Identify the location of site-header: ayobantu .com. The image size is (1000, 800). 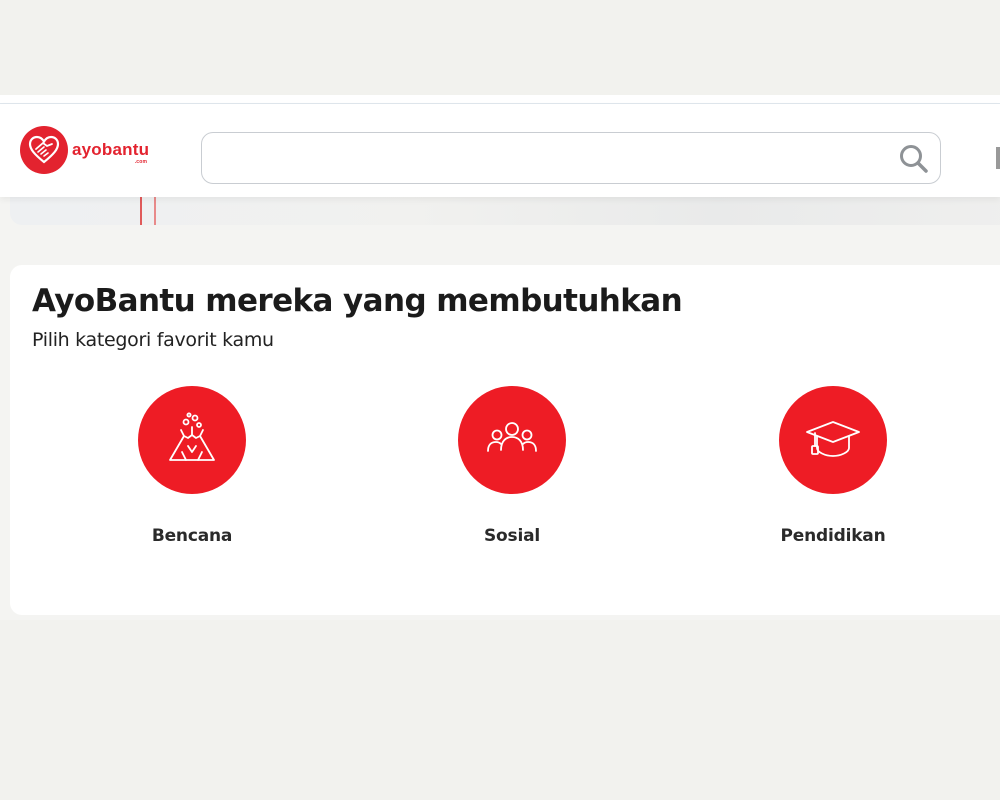
(500, 150).